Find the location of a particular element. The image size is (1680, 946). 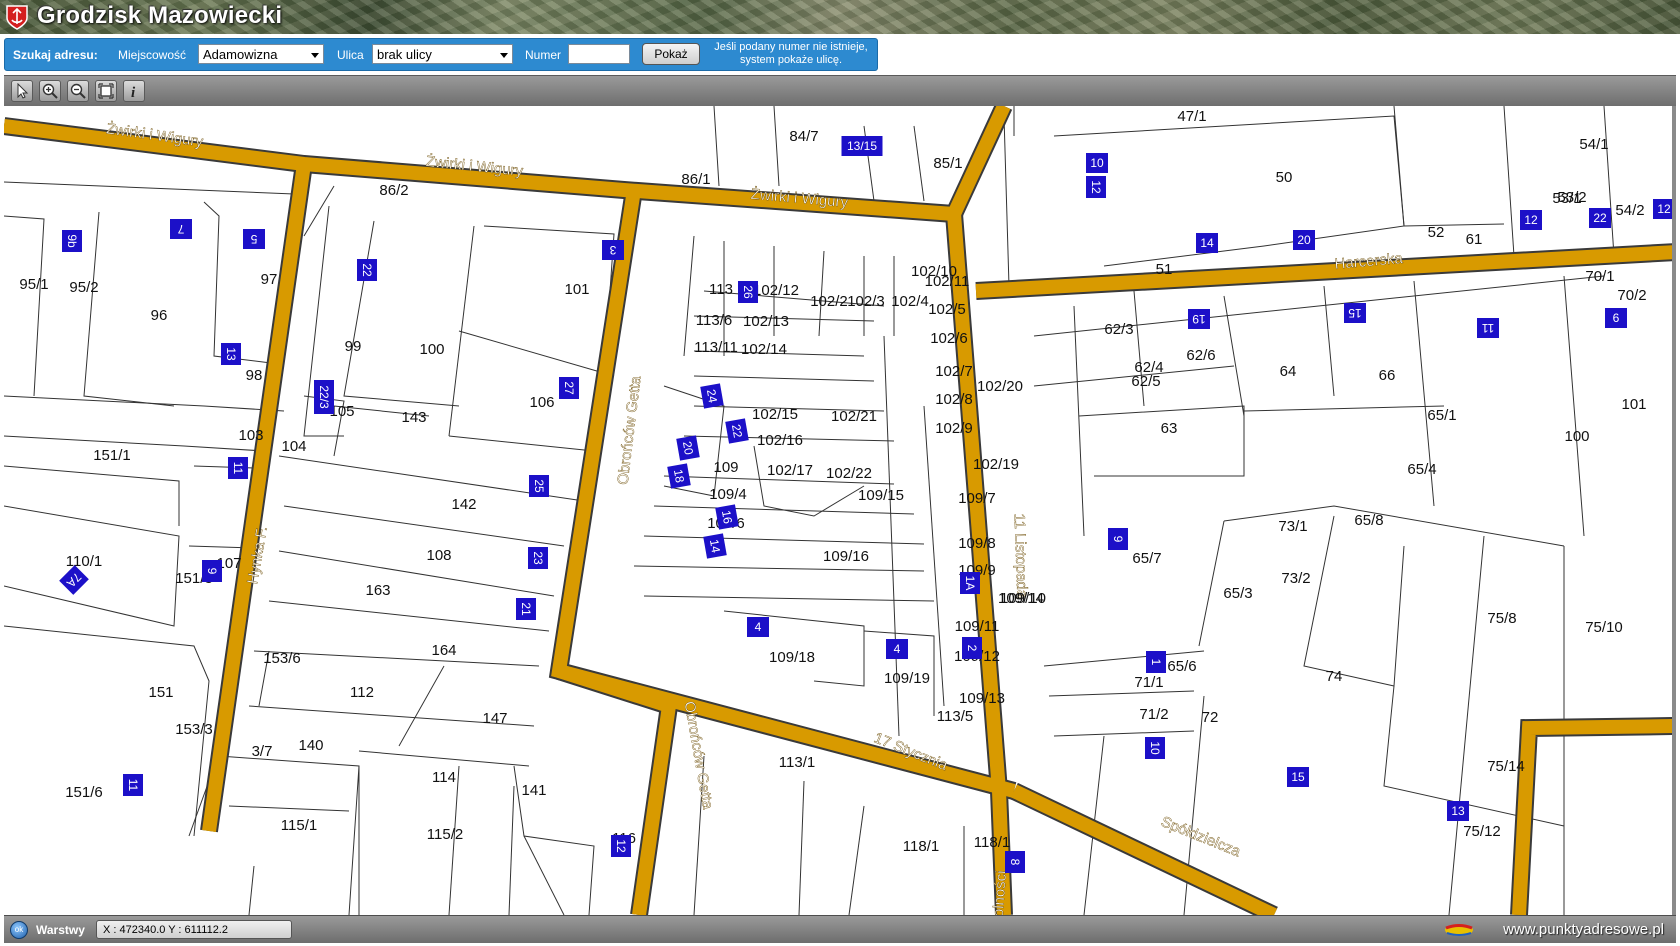

parcel-label: 102/14 is located at coordinates (764, 349).